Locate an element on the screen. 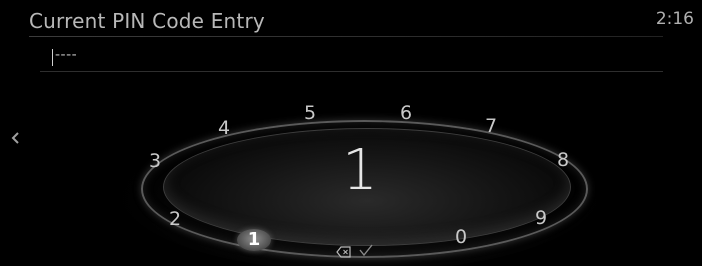 Image resolution: width=702 pixels, height=266 pixels. key-1: 1 is located at coordinates (254, 240).